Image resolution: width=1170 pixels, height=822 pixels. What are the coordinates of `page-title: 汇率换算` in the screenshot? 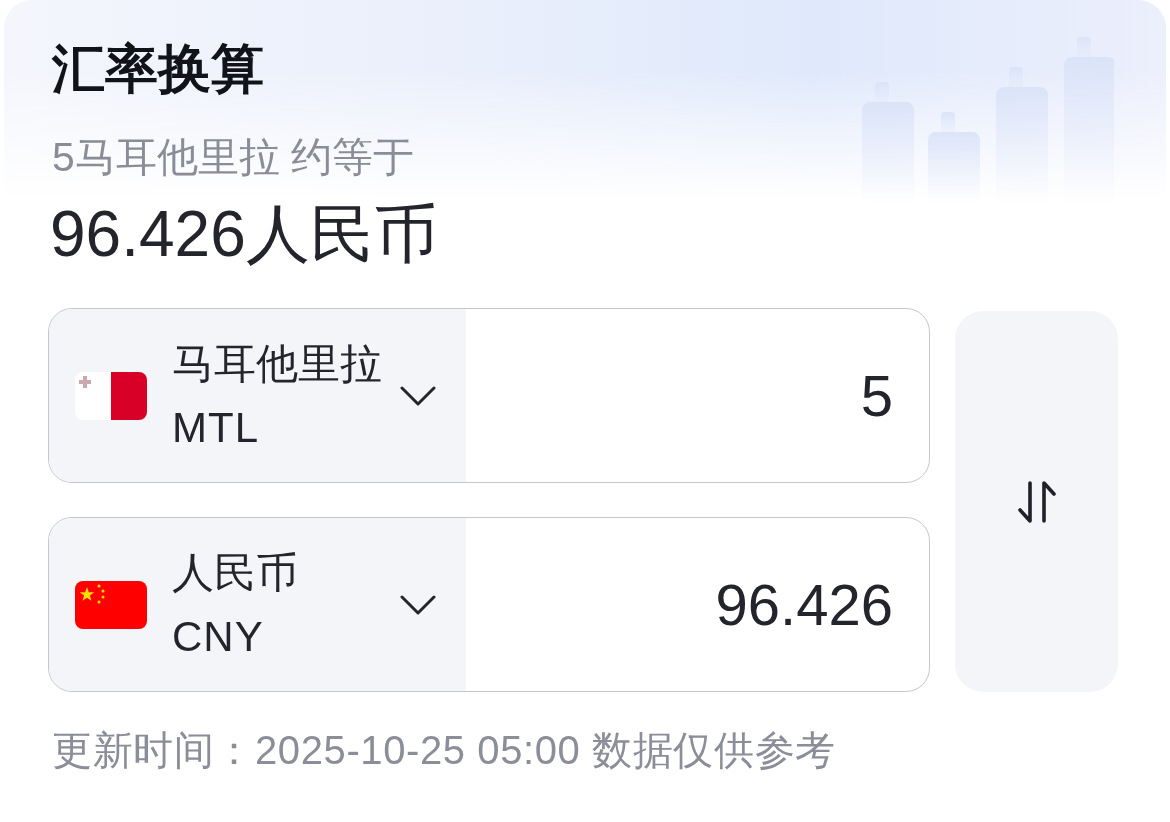 It's located at (158, 69).